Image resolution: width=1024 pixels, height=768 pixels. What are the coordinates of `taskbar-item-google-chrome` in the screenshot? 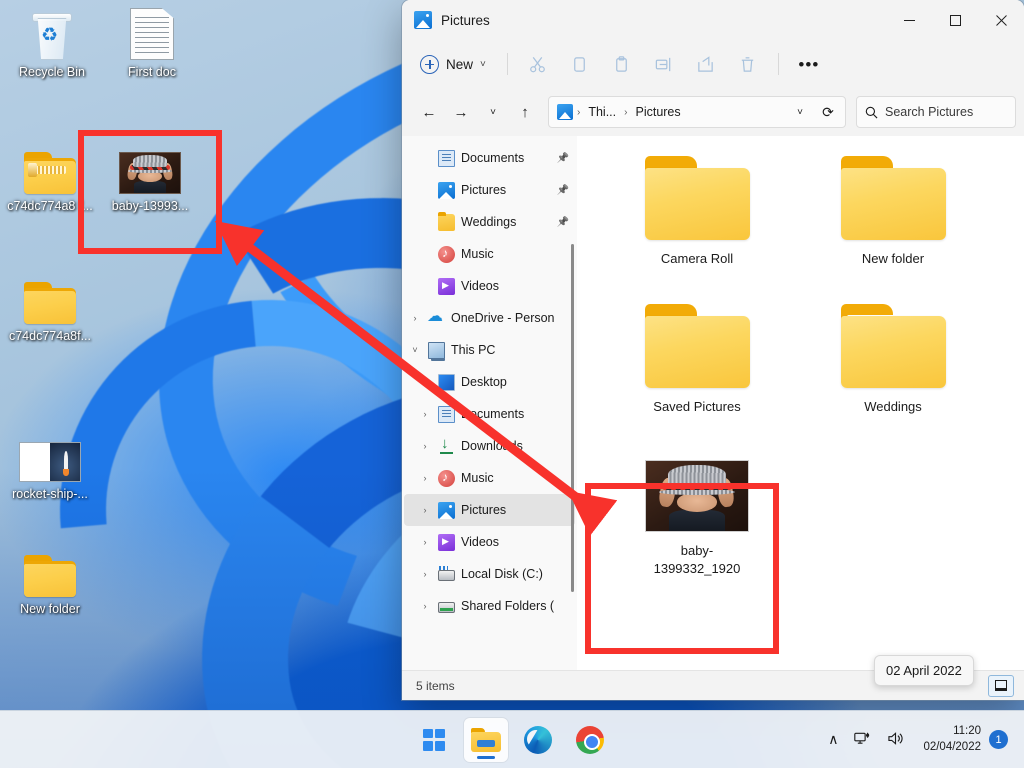 It's located at (590, 740).